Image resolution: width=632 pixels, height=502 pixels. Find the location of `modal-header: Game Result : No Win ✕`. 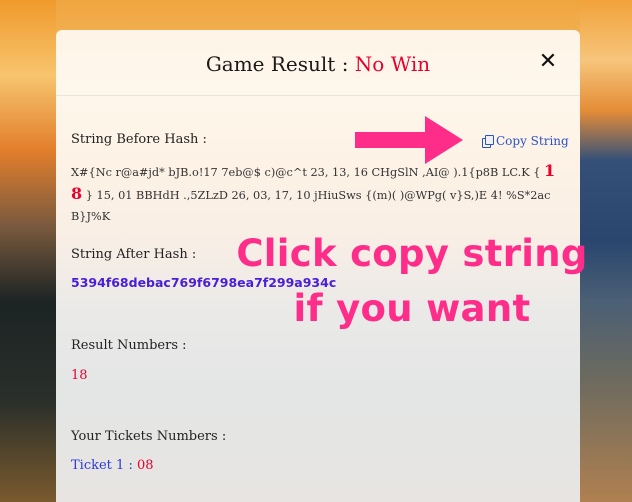

modal-header: Game Result : No Win ✕ is located at coordinates (318, 63).